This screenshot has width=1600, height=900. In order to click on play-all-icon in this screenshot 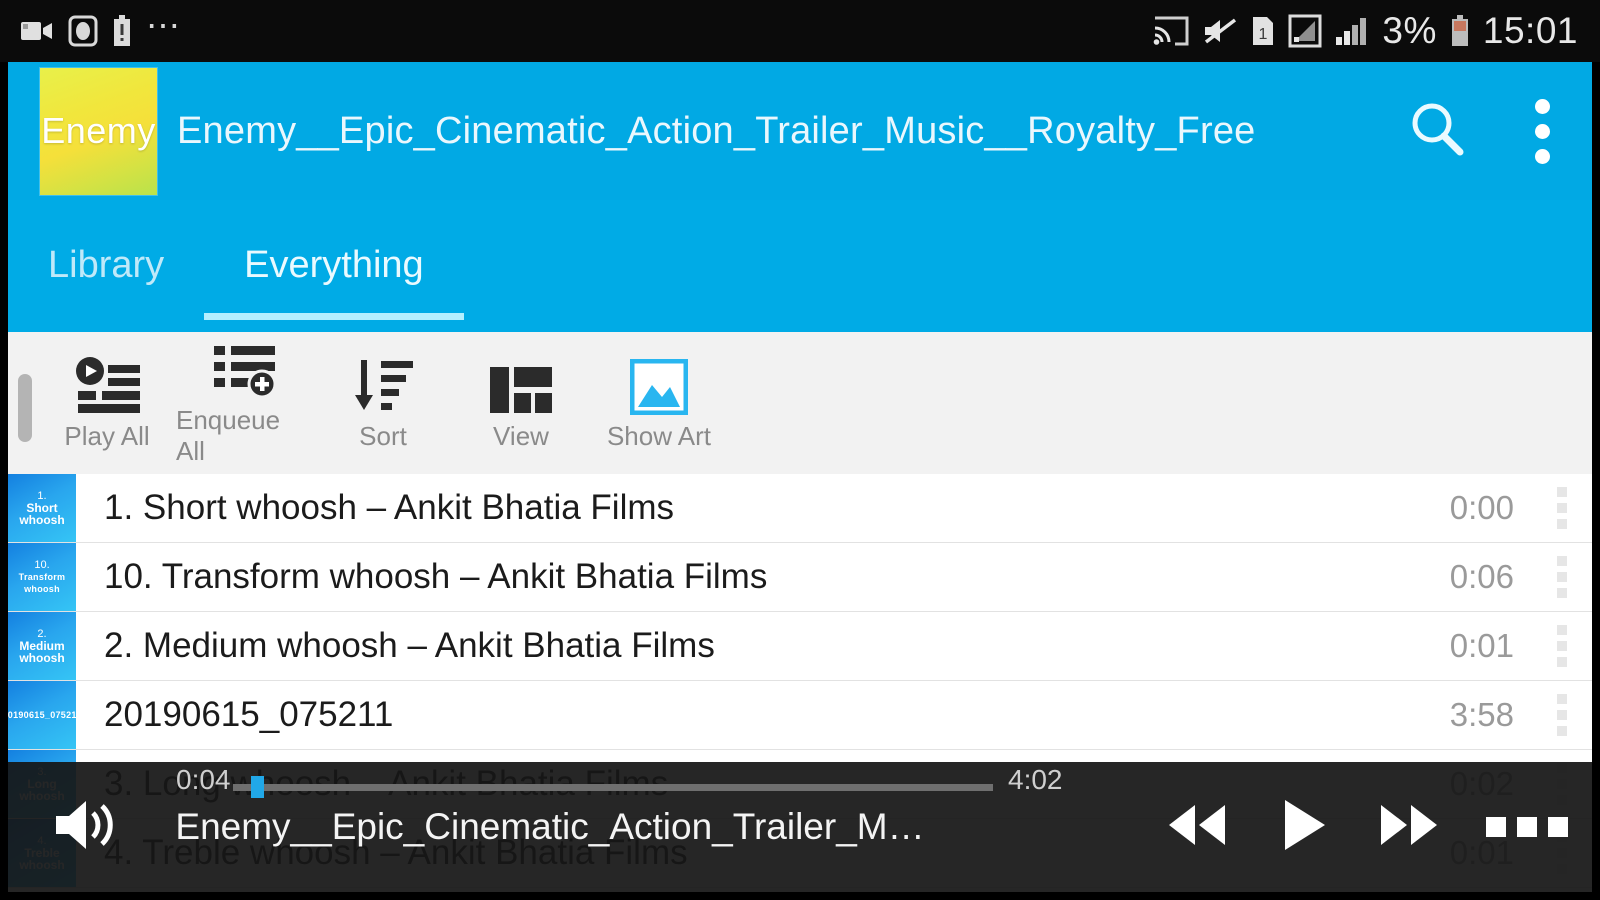, I will do `click(107, 385)`.